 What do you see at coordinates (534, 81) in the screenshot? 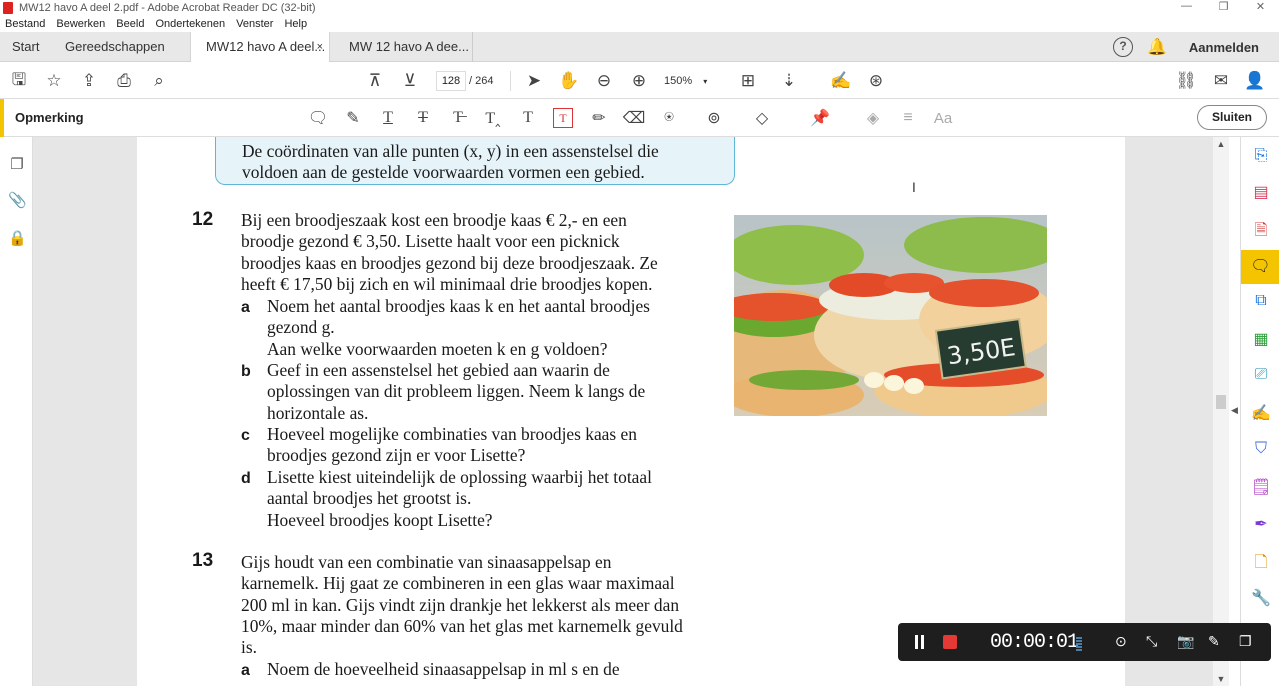
I see `select-arrow-icon: ➤` at bounding box center [534, 81].